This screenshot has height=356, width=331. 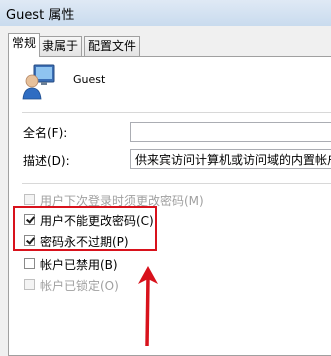 I want to click on description-field: 供来宾访问计算机或访问域的内置帐户, so click(x=230, y=159).